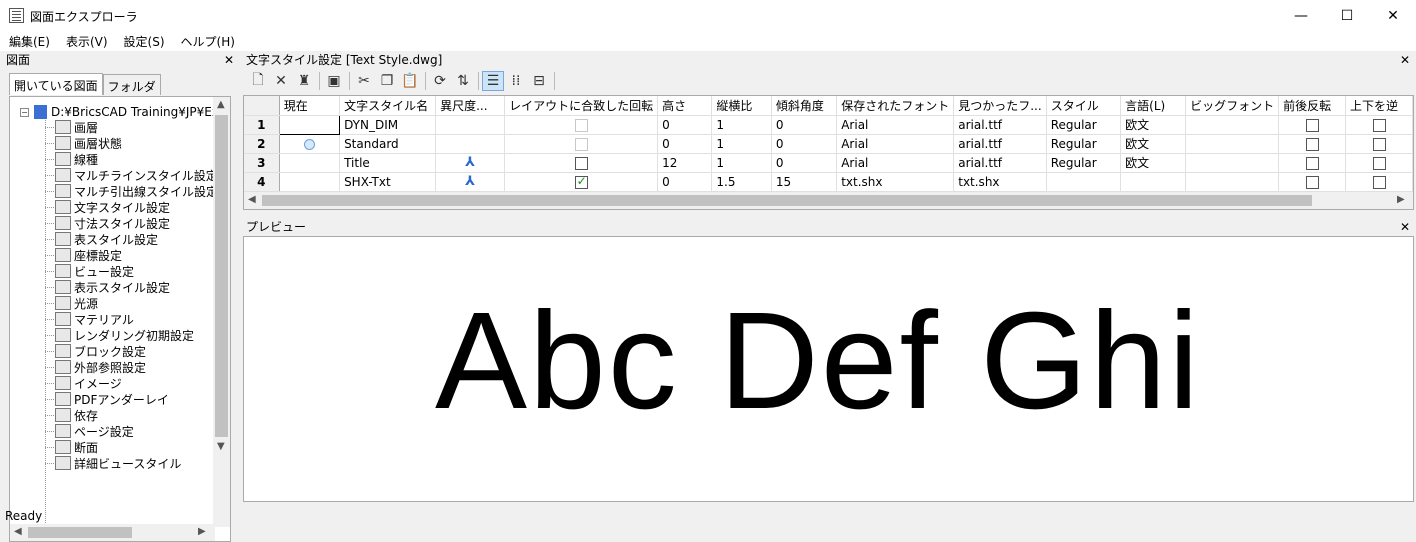 Image resolution: width=1416 pixels, height=542 pixels. What do you see at coordinates (1405, 60) in the screenshot?
I see `text-style-panel-close-icon: ✕` at bounding box center [1405, 60].